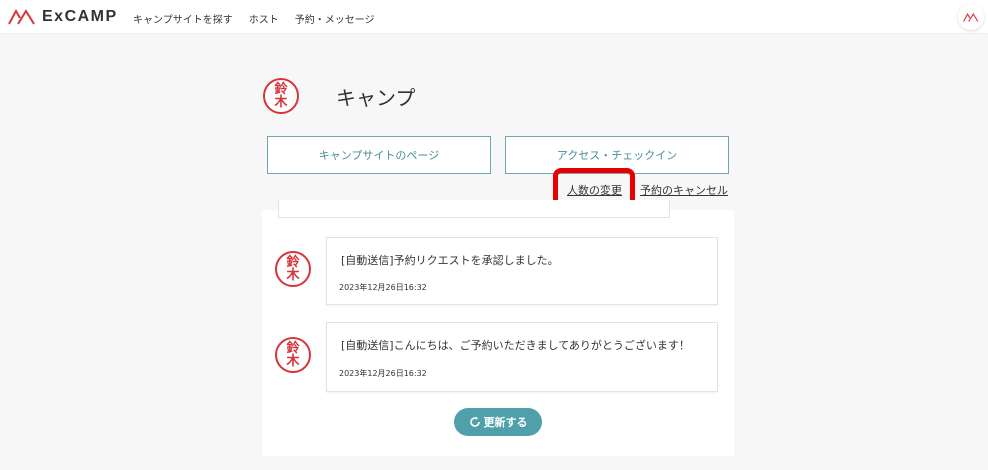  Describe the element at coordinates (379, 155) in the screenshot. I see `campsite-page-button: キャンプサイトのページ` at that location.